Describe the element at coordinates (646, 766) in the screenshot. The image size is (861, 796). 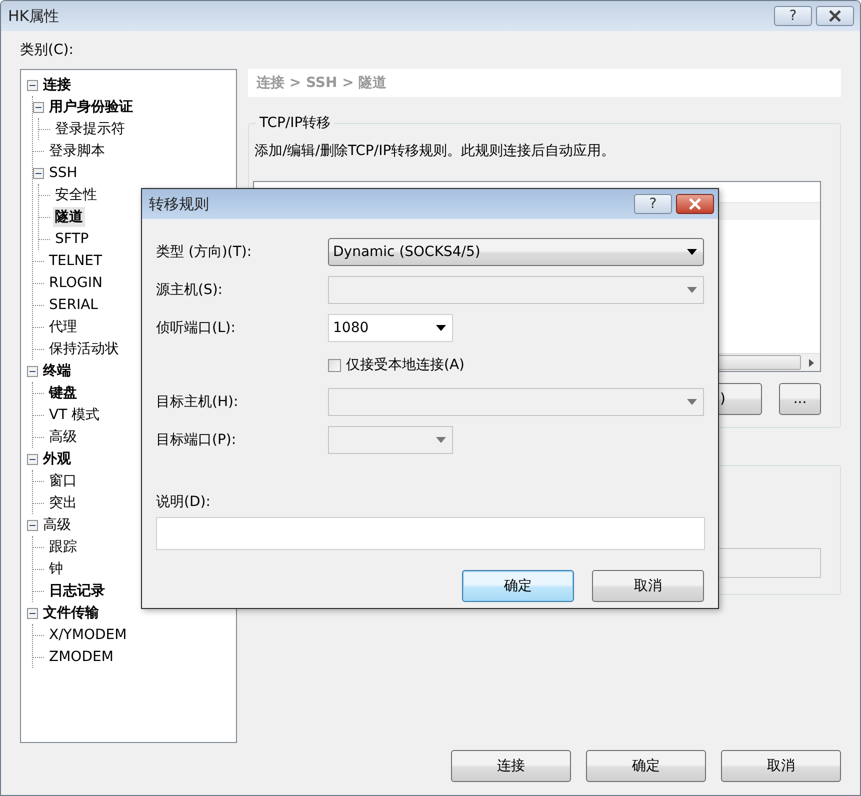
I see `footer-button: 确定` at that location.